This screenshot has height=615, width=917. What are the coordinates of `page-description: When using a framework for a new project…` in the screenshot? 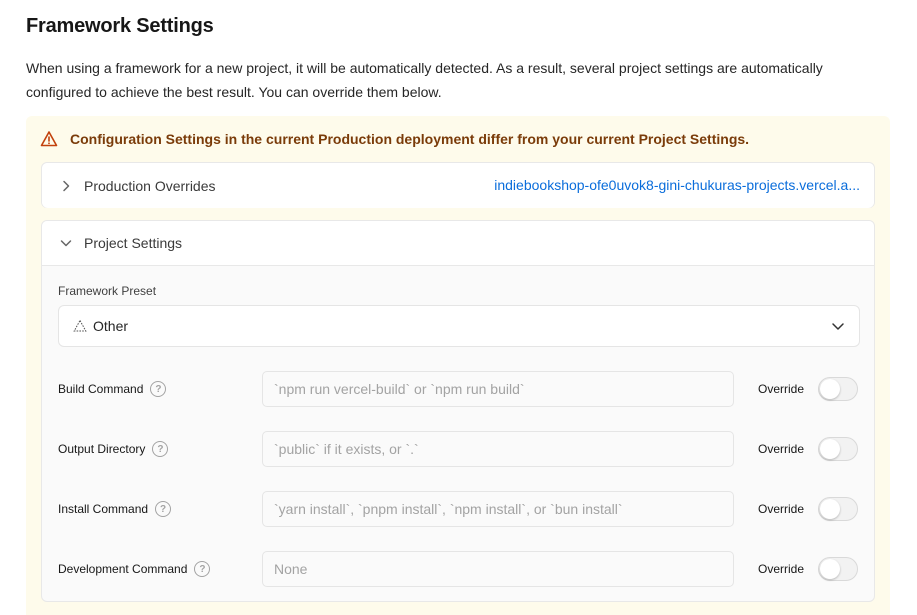 It's located at (424, 80).